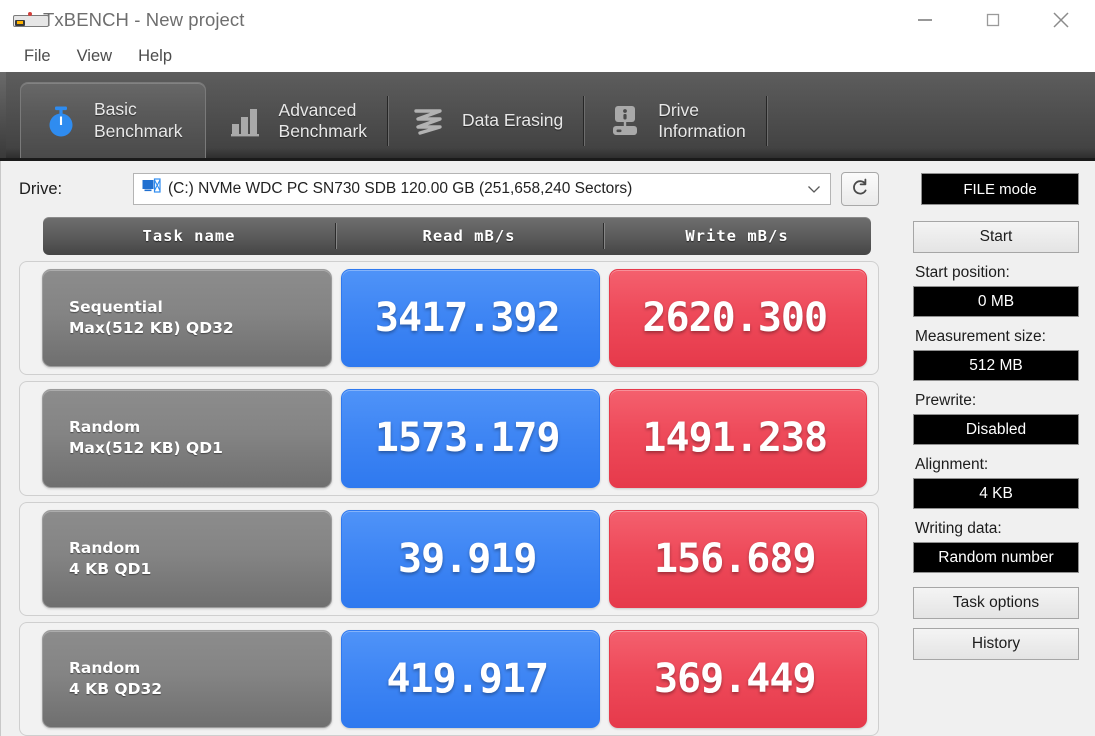 The width and height of the screenshot is (1095, 736). Describe the element at coordinates (470, 678) in the screenshot. I see `read-value-cell: 419.917` at that location.